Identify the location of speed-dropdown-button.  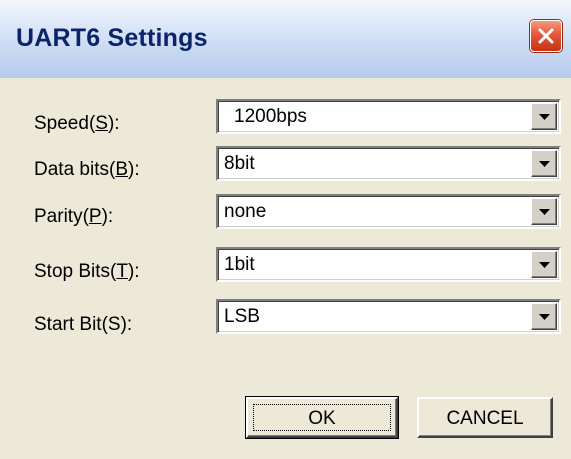
(544, 116).